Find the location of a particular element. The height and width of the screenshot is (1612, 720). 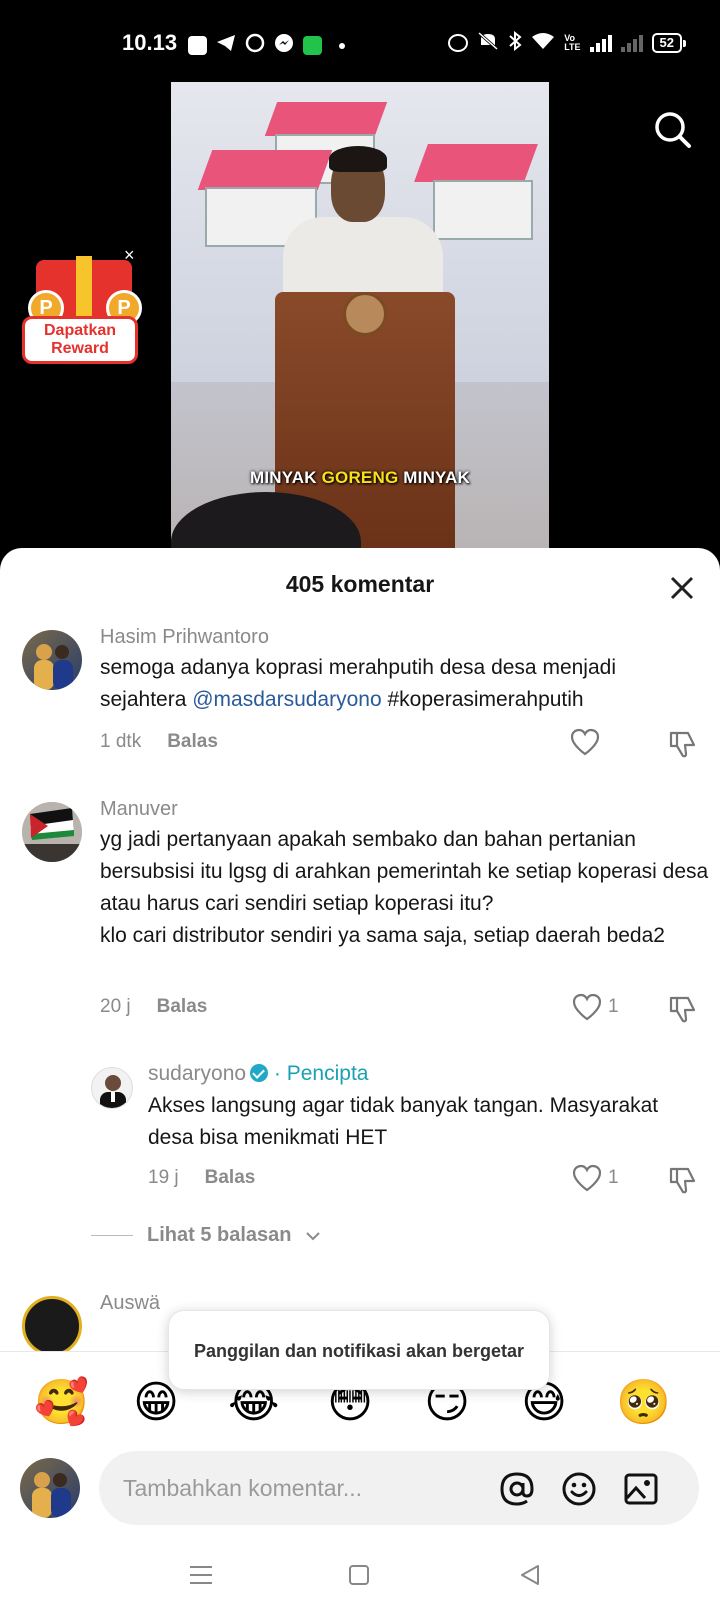

emoji-smiling-hearts: 🥰 is located at coordinates (61, 1403).